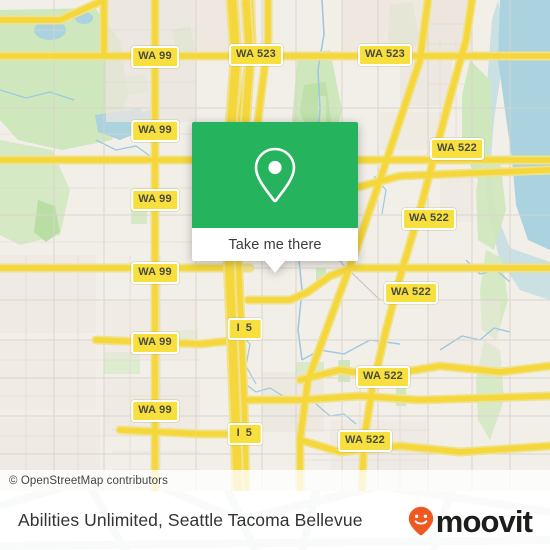 This screenshot has width=550, height=550. Describe the element at coordinates (275, 267) in the screenshot. I see `callout-pointer` at that location.